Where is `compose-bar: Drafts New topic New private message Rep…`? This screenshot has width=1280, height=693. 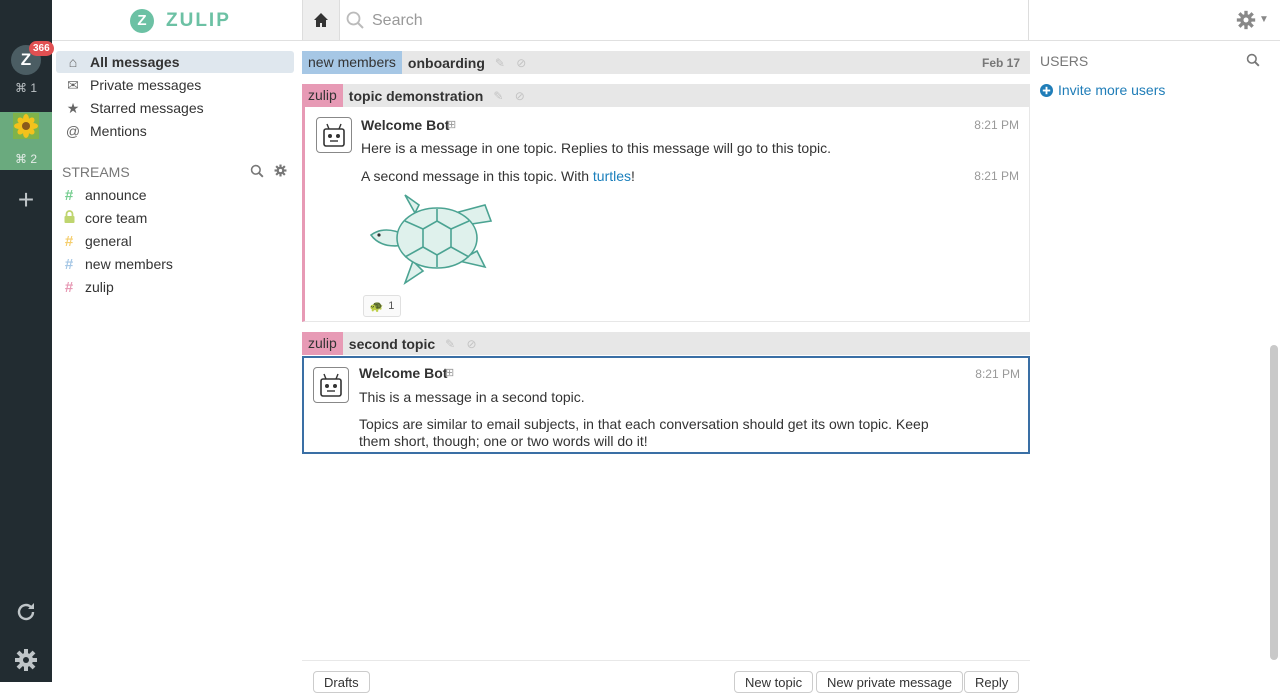 compose-bar: Drafts New topic New private message Rep… is located at coordinates (666, 676).